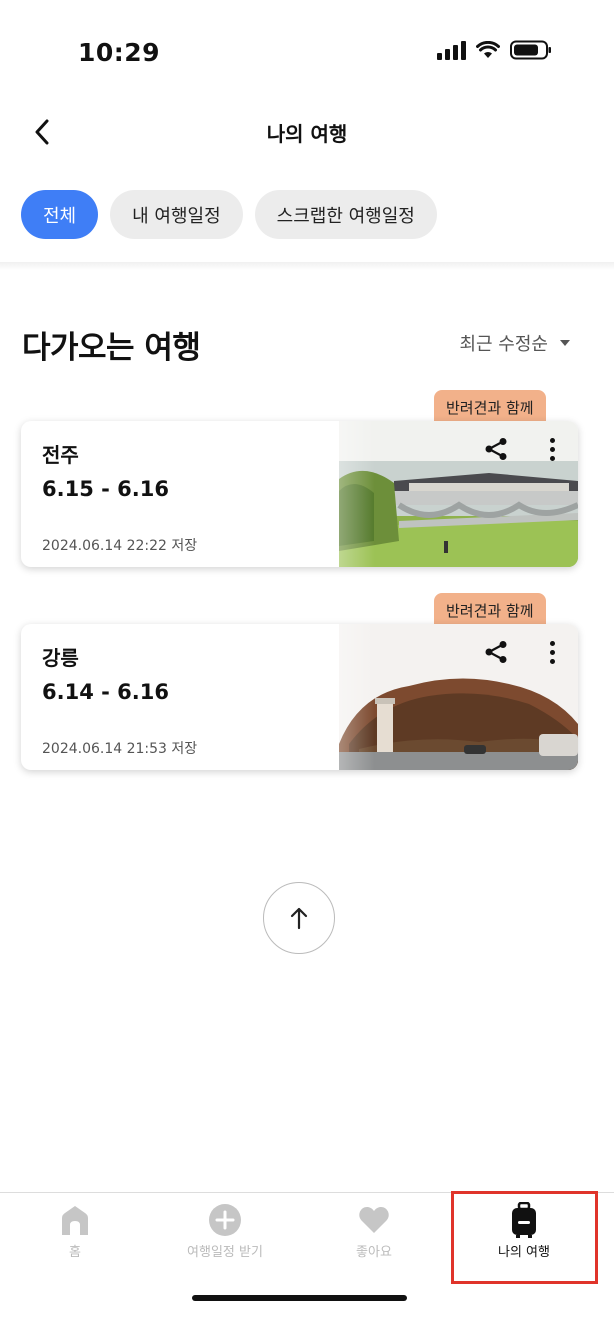 This screenshot has height=1318, width=614. What do you see at coordinates (105, 692) in the screenshot?
I see `trip-dates: 6.14 - 6.16` at bounding box center [105, 692].